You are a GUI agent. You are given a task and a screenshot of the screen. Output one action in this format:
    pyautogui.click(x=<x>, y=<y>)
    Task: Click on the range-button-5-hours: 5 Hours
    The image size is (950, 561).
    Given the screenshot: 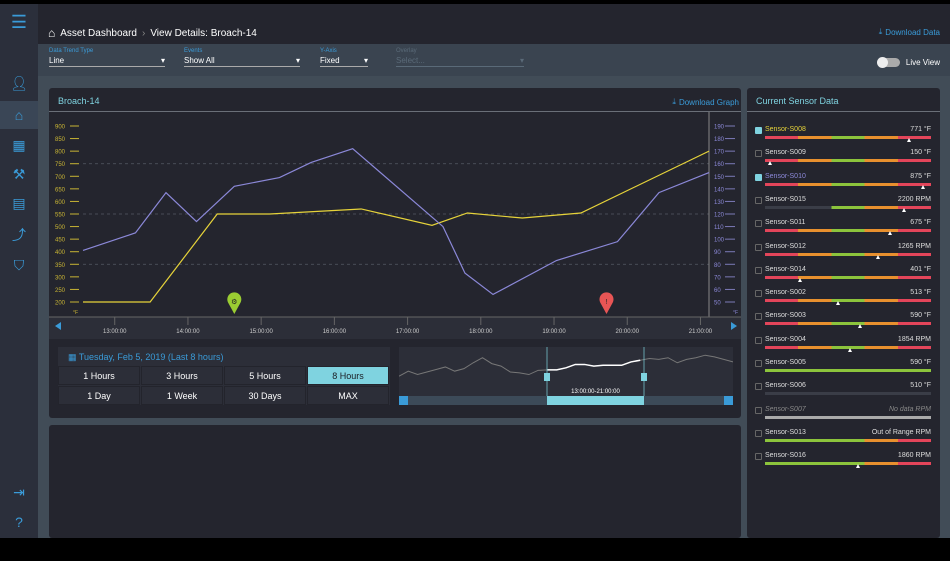 What is the action you would take?
    pyautogui.click(x=265, y=375)
    